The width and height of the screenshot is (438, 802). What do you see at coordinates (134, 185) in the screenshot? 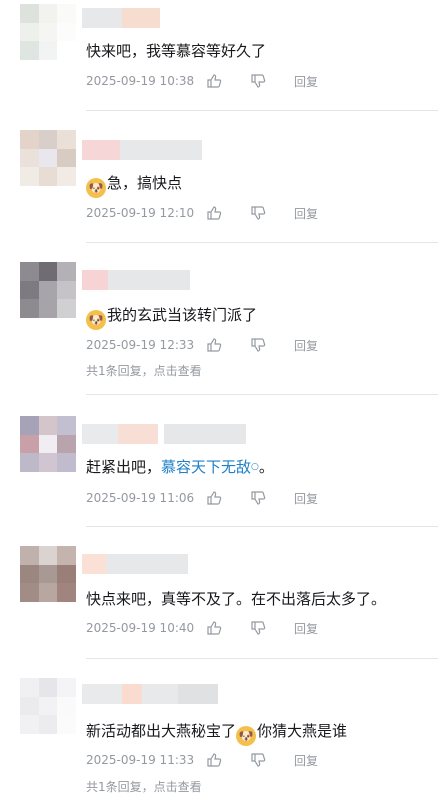
I see `comment-text: 🐶 急，搞快点` at bounding box center [134, 185].